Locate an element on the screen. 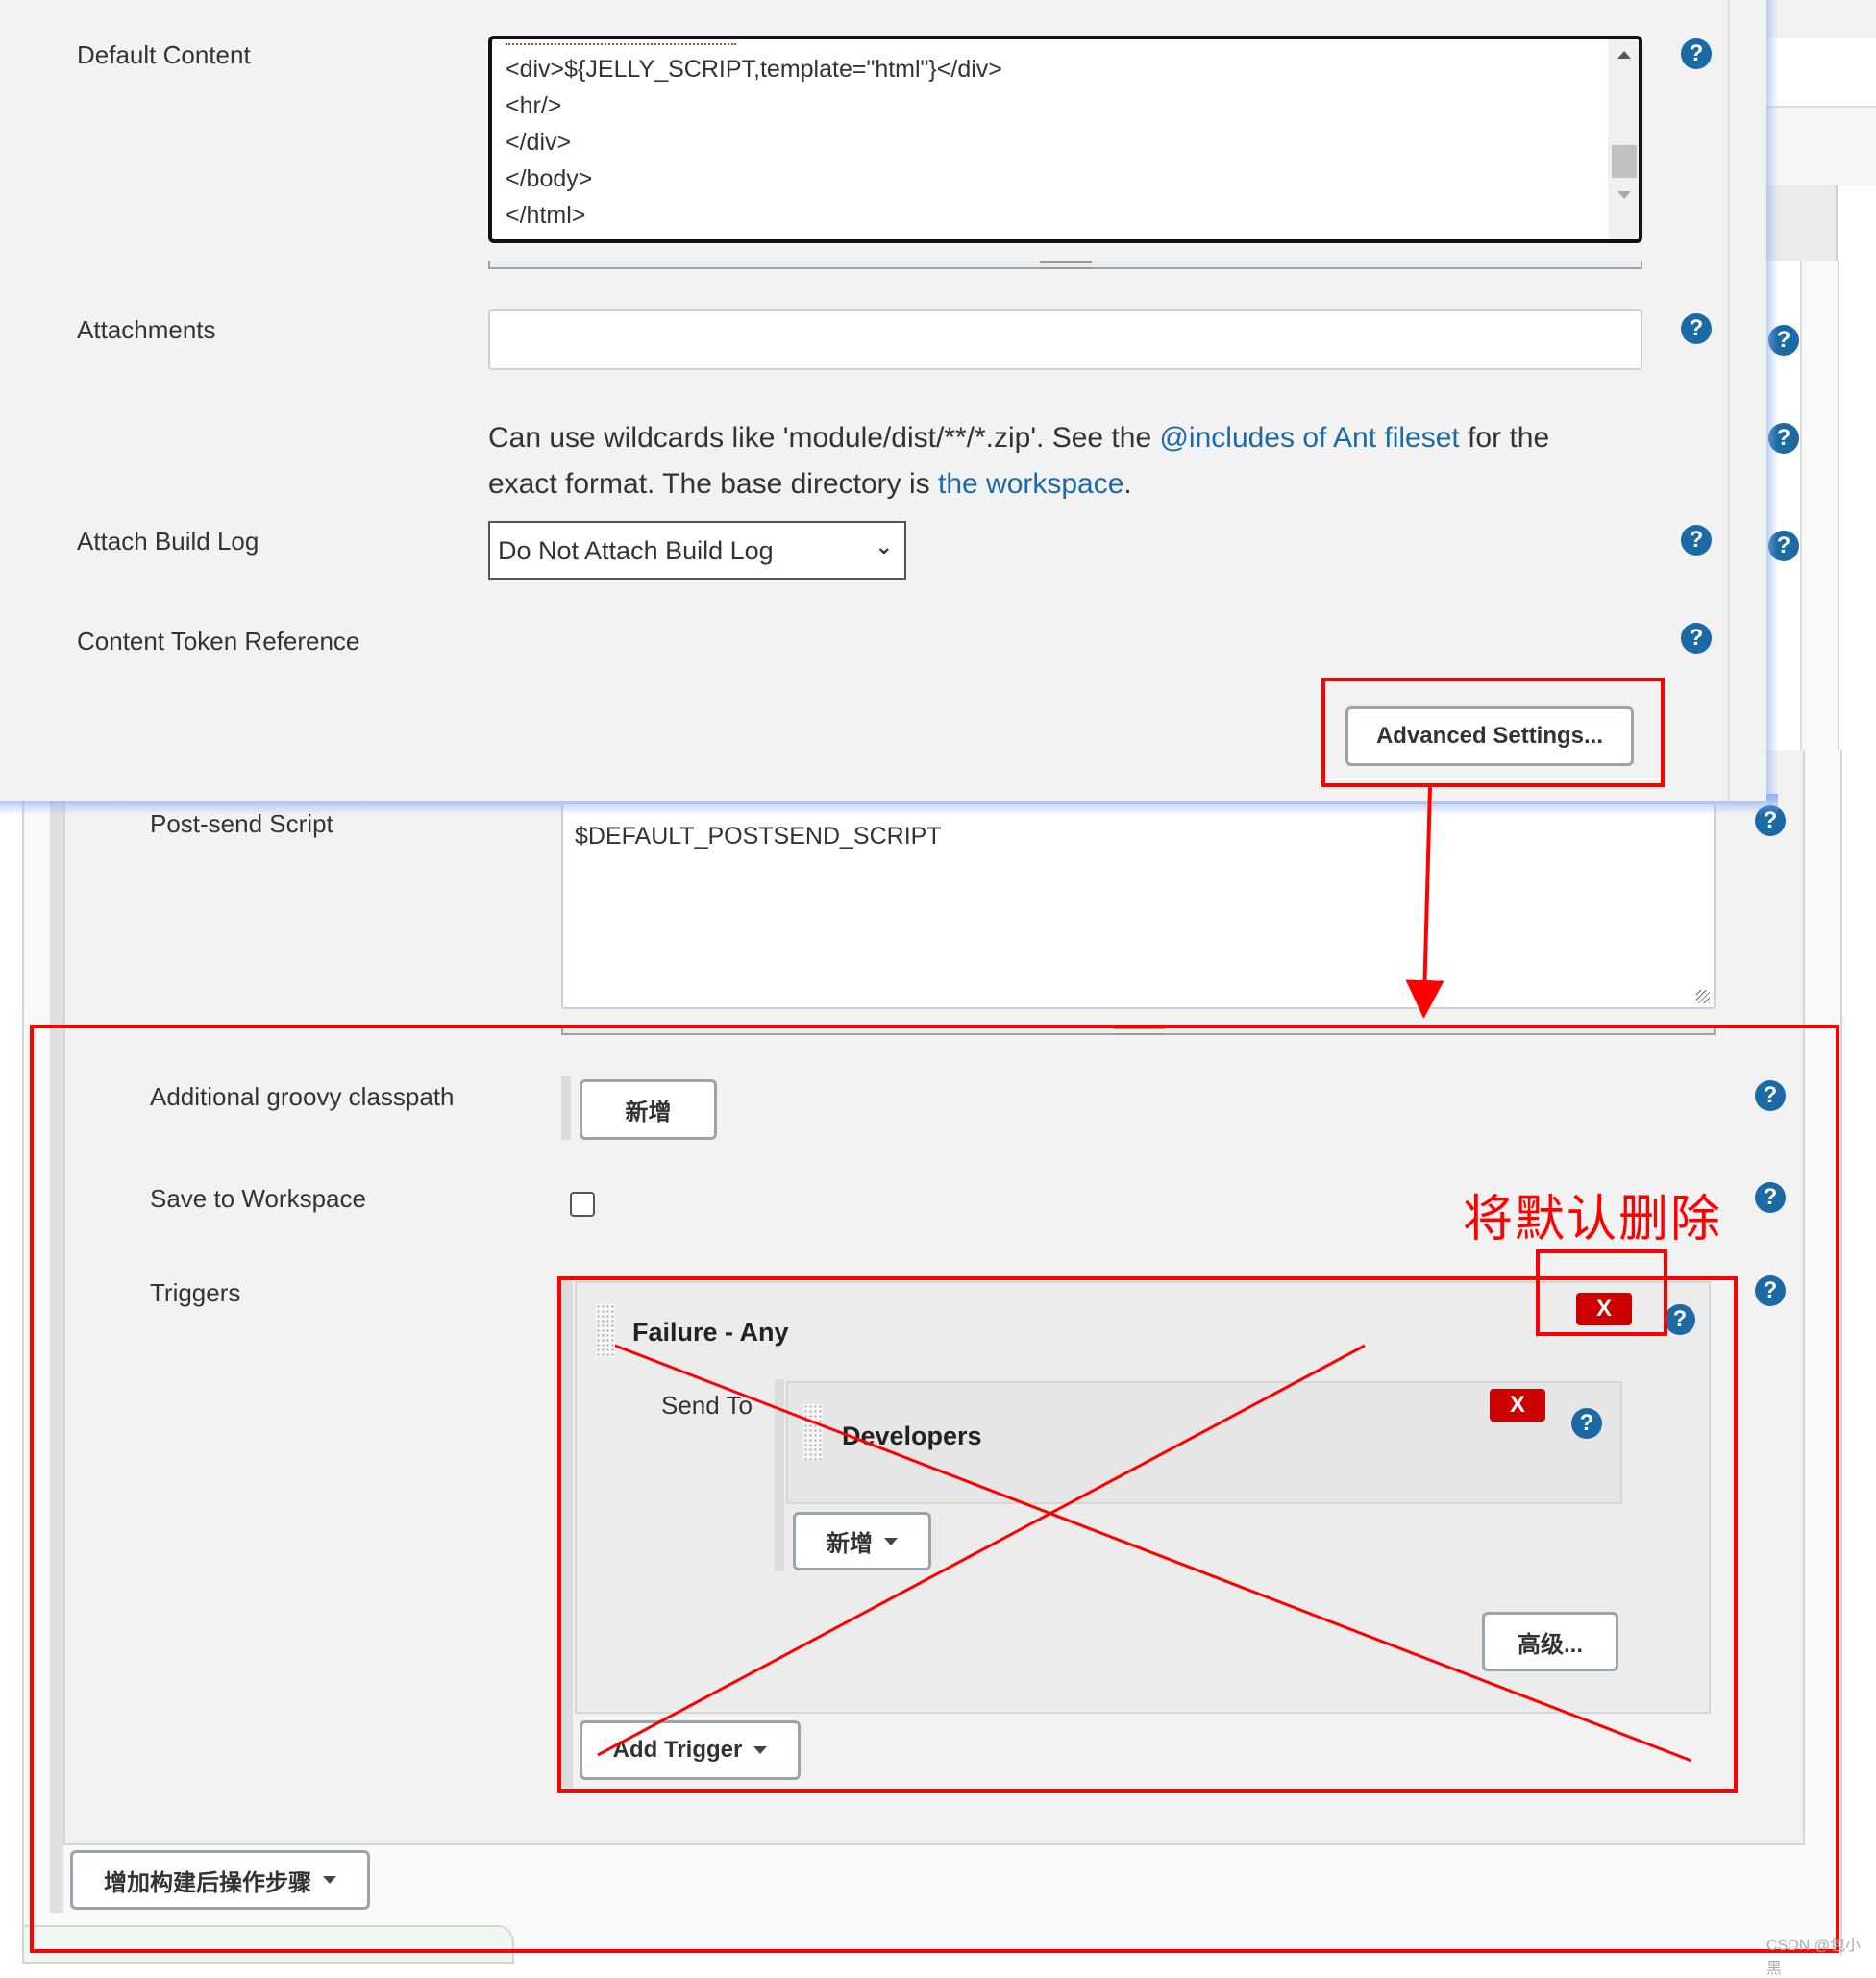  annotation-arrow is located at coordinates (1424, 902).